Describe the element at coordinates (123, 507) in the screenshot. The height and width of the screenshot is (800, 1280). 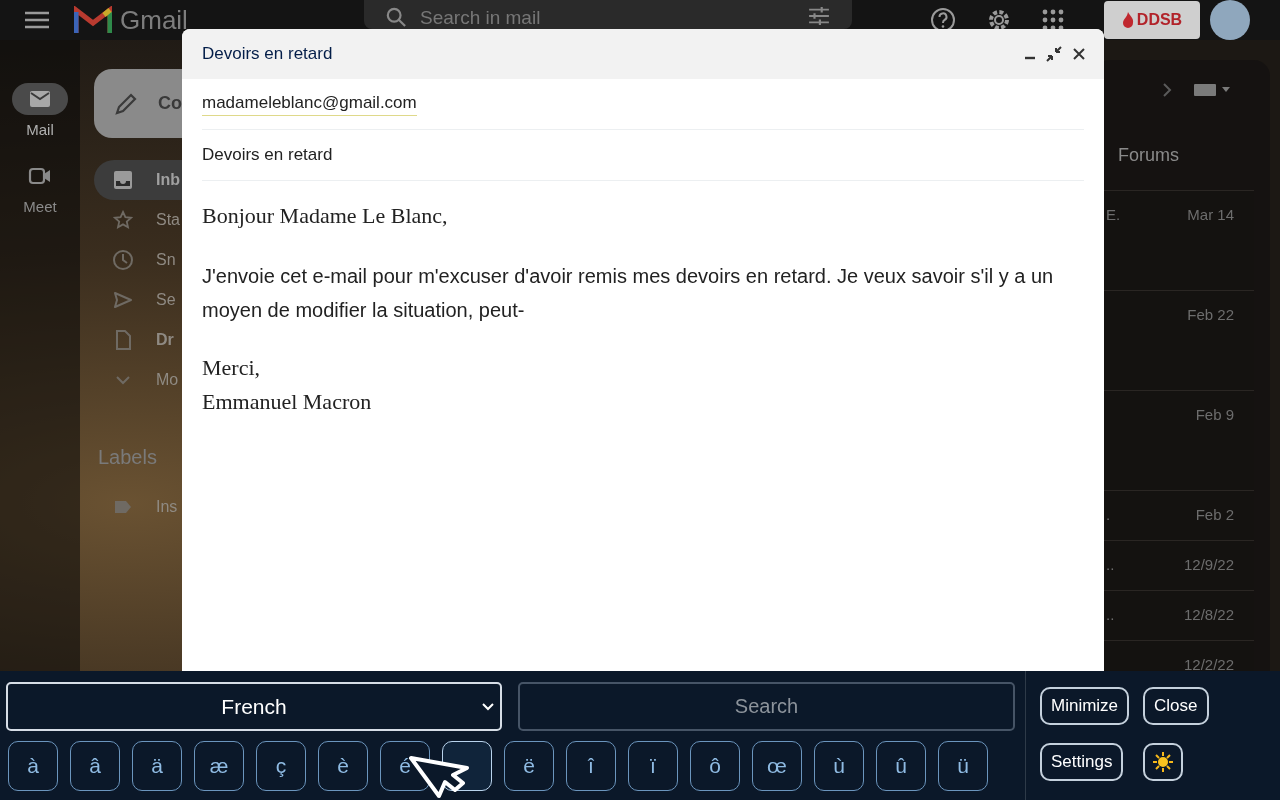
I see `label-icon` at that location.